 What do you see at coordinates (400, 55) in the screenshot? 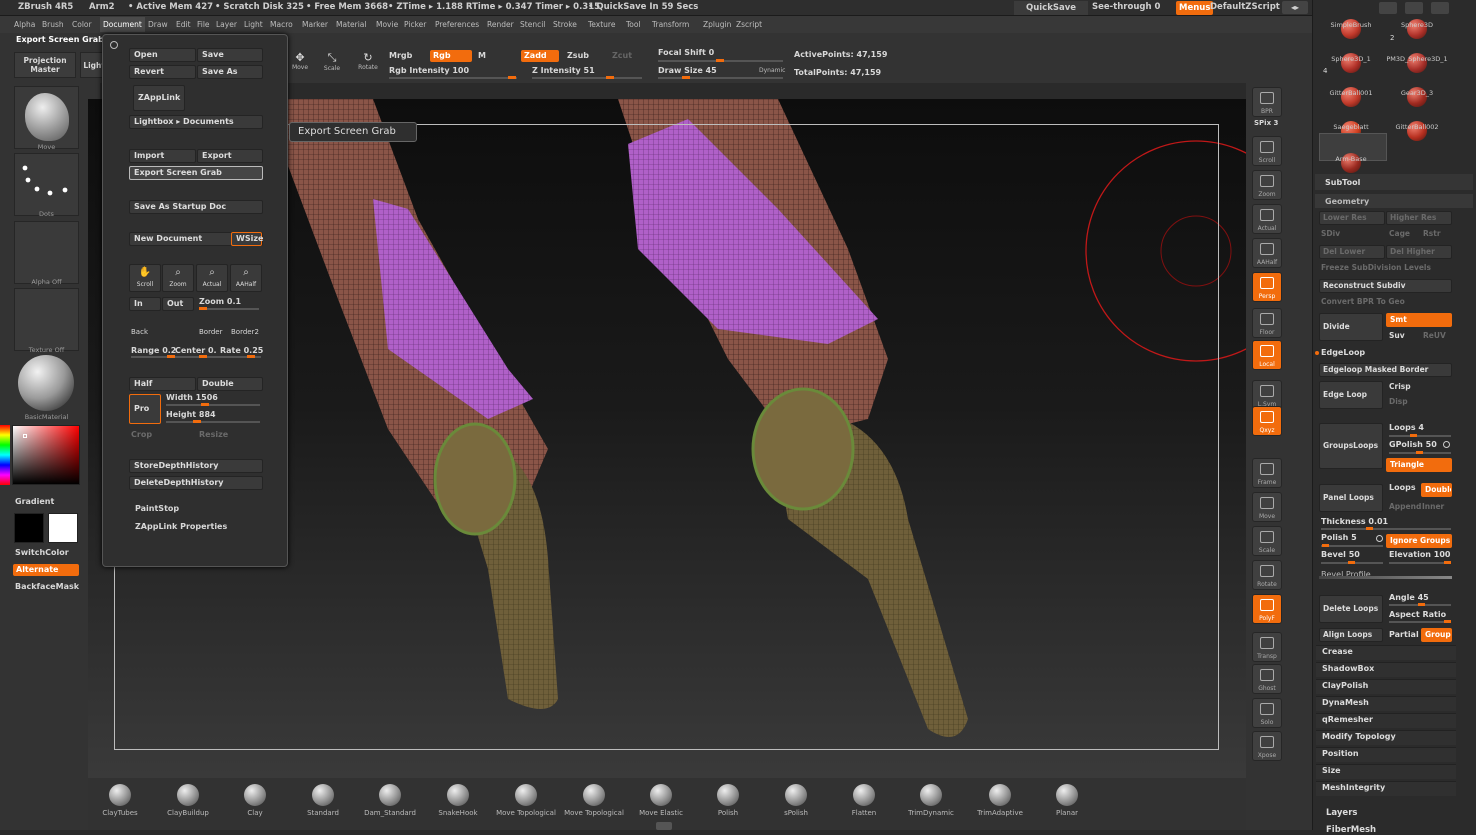
I see `mrgb-button: Mrgb` at bounding box center [400, 55].